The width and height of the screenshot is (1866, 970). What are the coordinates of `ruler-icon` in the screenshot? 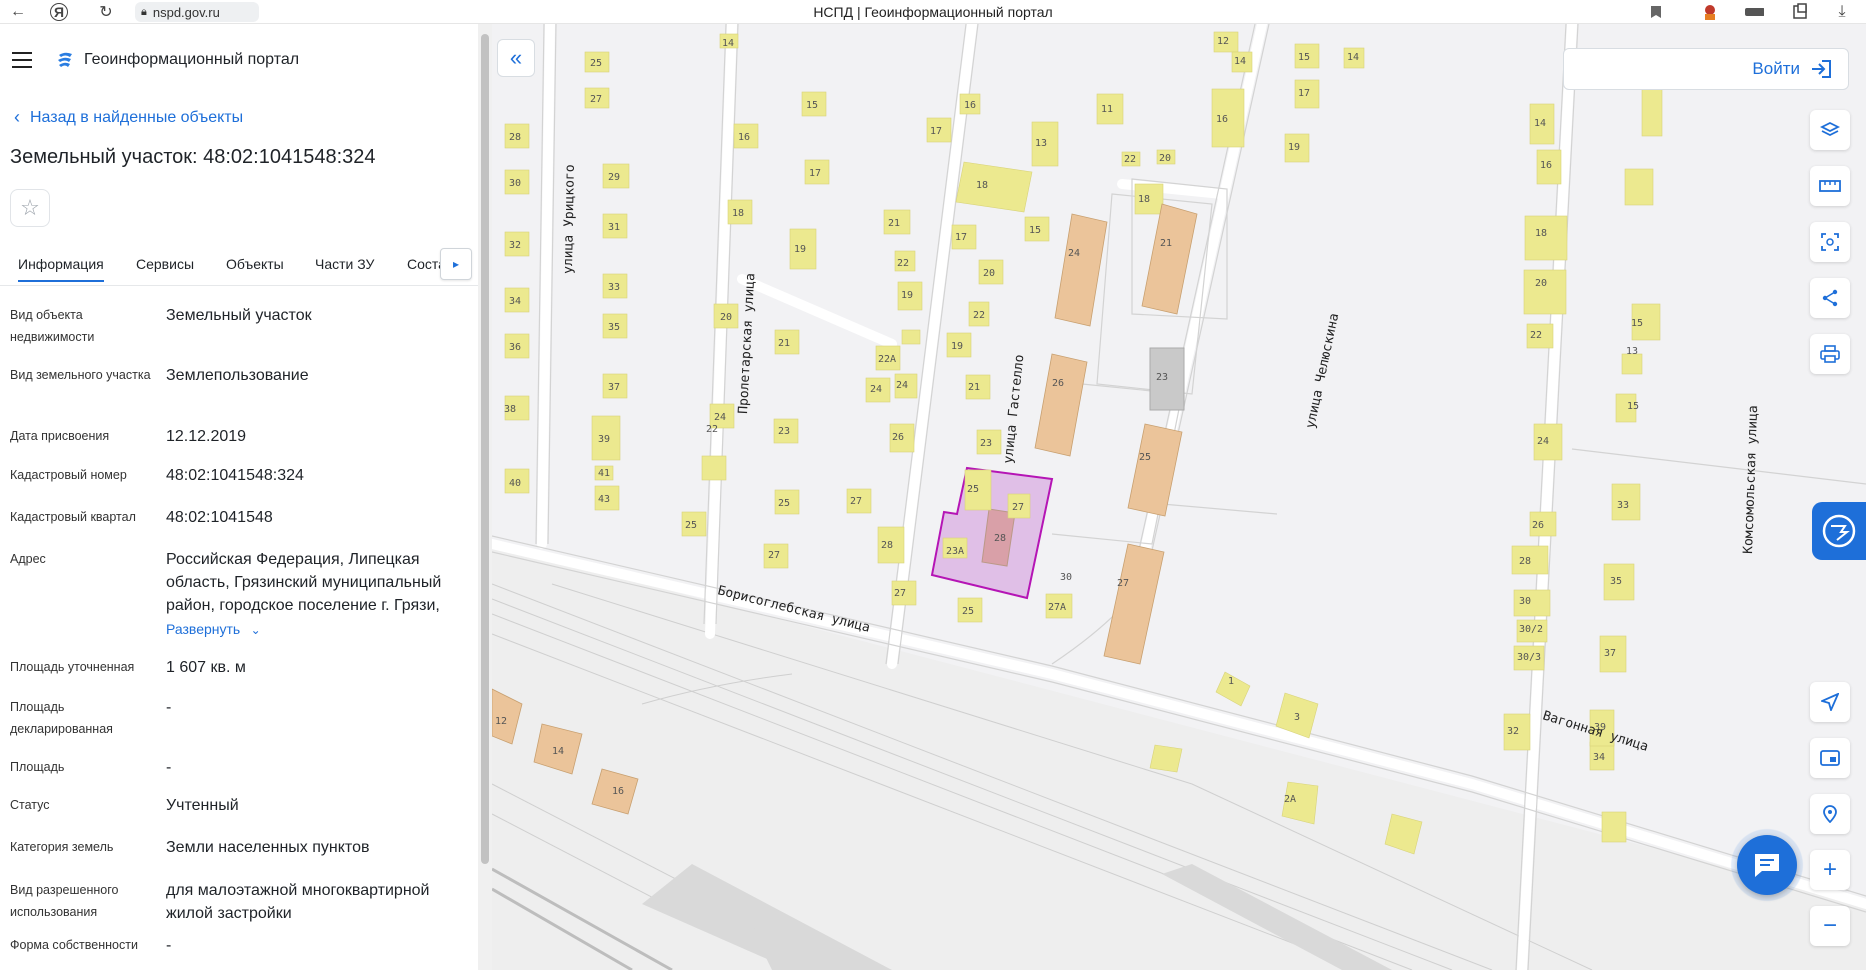 It's located at (1830, 186).